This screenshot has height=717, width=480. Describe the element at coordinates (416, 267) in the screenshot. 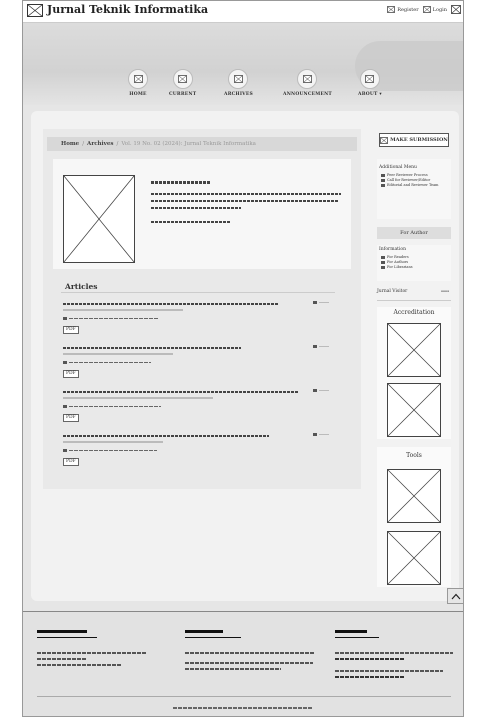

I see `information-link: For Librarians` at that location.